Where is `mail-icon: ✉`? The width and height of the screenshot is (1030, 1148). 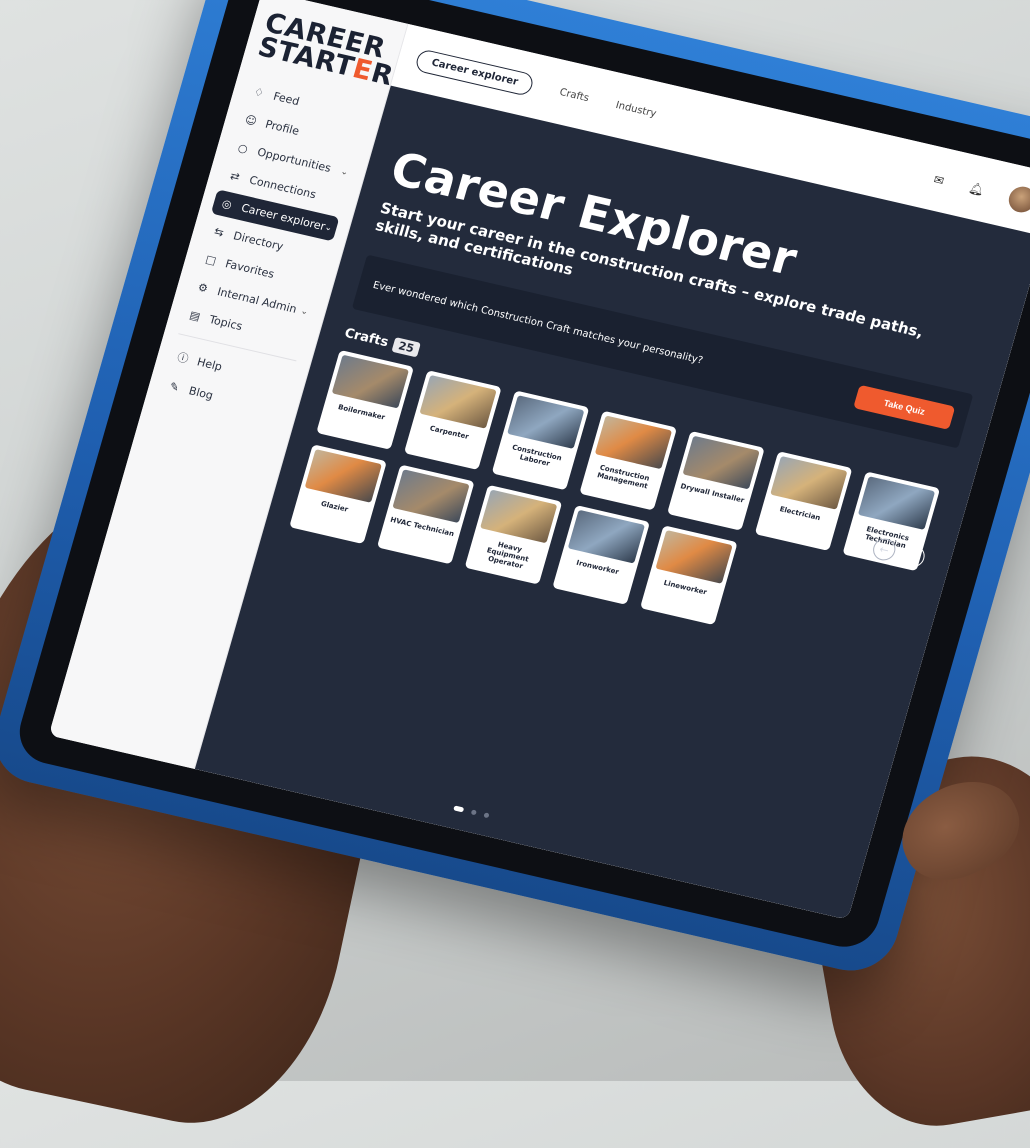 mail-icon: ✉ is located at coordinates (939, 180).